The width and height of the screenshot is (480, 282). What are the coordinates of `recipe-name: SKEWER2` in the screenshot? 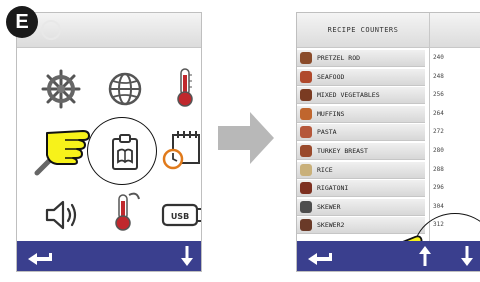 It's located at (331, 225).